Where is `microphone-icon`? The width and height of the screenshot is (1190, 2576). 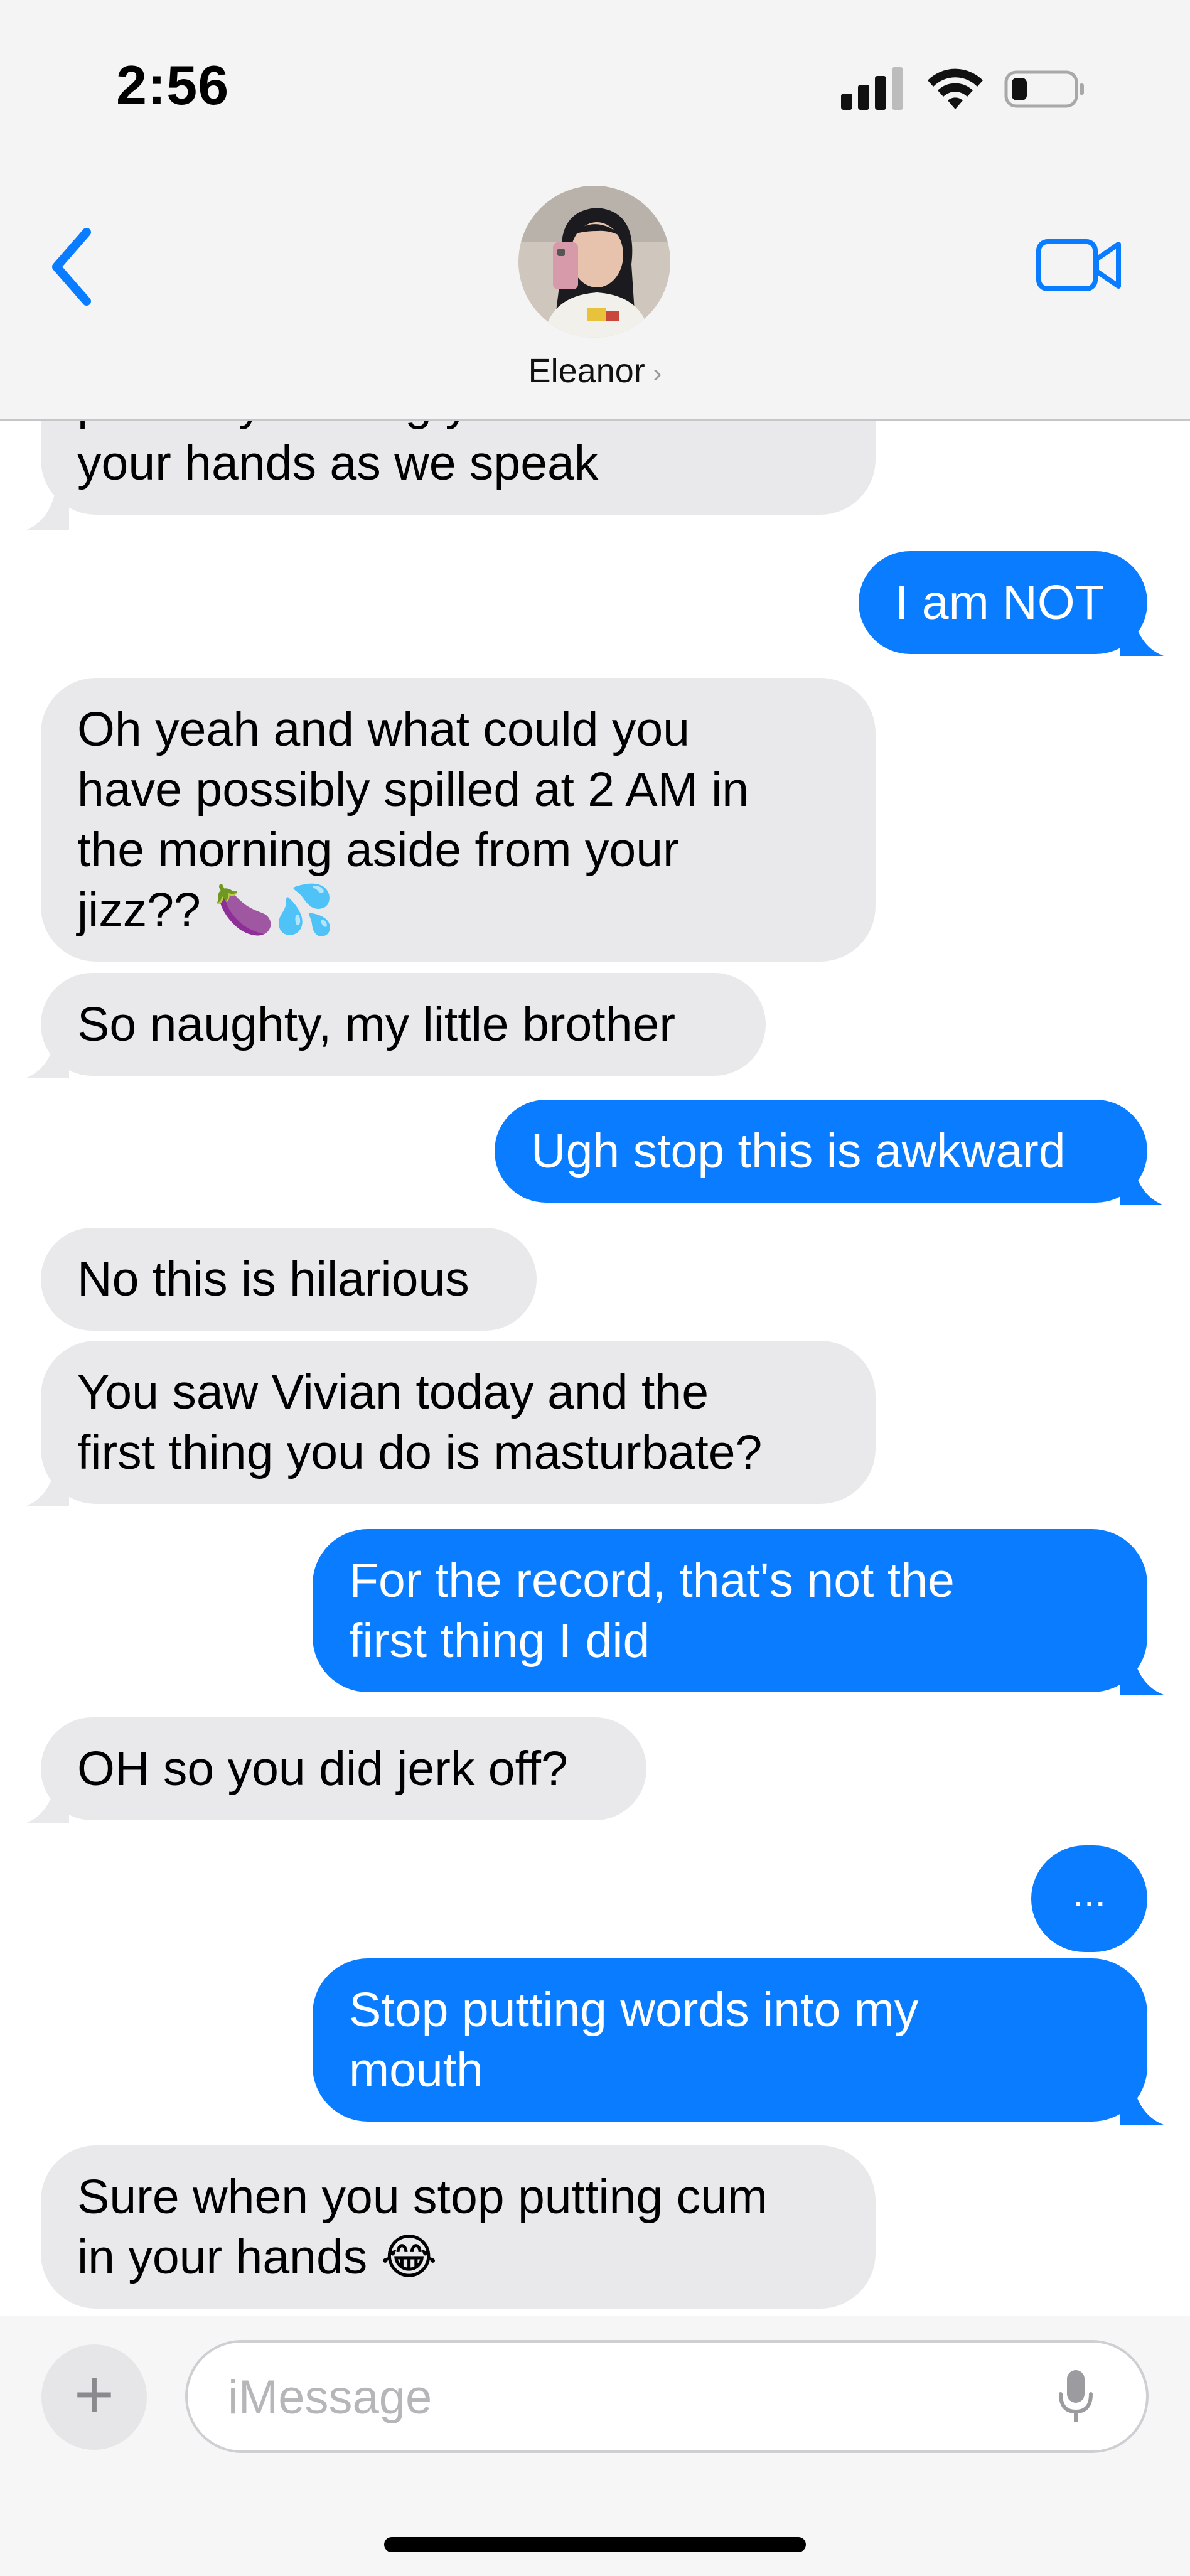
microphone-icon is located at coordinates (1076, 2397).